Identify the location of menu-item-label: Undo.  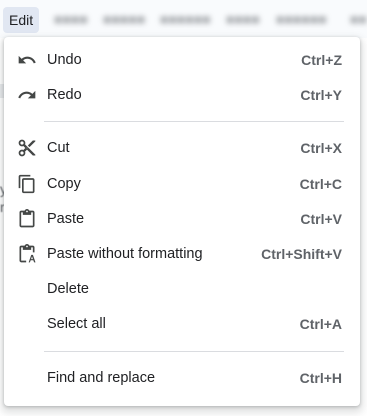
(64, 60).